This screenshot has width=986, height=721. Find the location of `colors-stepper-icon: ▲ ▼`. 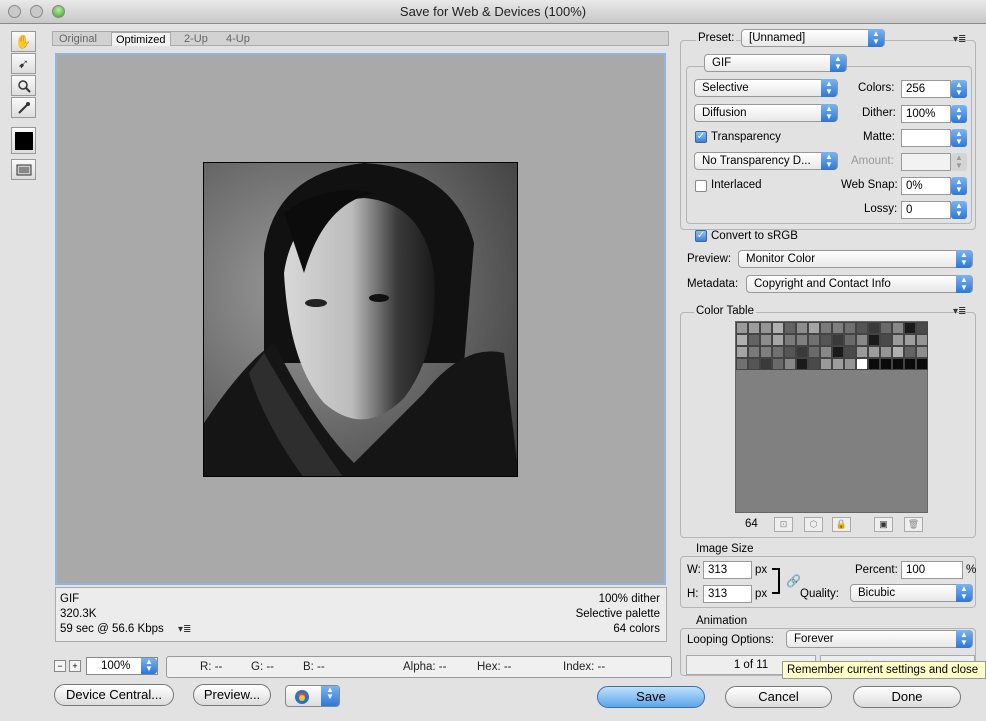

colors-stepper-icon: ▲ ▼ is located at coordinates (959, 89).